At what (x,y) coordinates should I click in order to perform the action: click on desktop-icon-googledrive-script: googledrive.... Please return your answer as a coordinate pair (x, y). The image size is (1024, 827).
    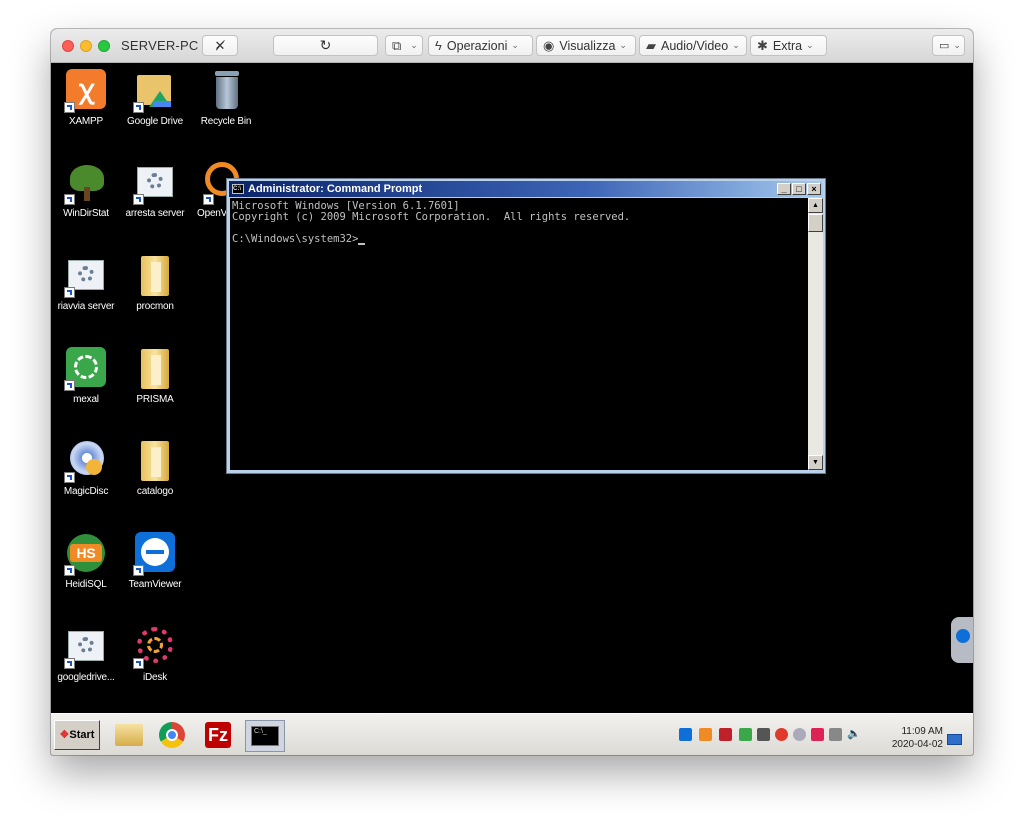
    Looking at the image, I should click on (87, 654).